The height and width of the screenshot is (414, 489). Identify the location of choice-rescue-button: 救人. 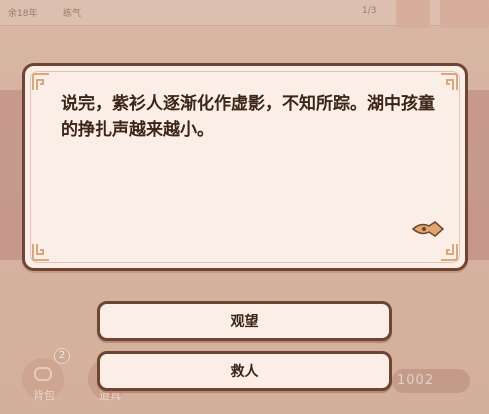
(244, 371).